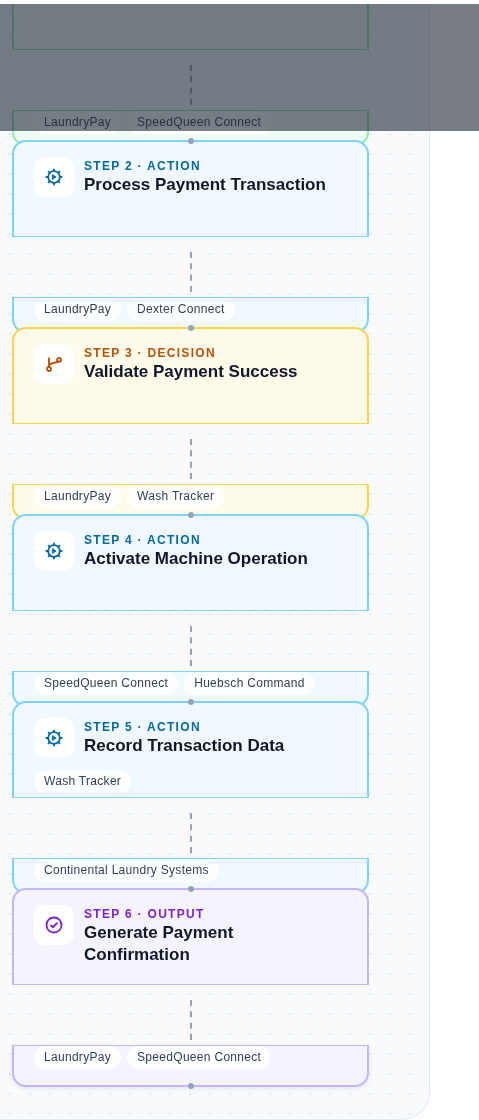 This screenshot has height=1120, width=479. Describe the element at coordinates (150, 353) in the screenshot. I see `step-label: STEP 3 · DECISION` at that location.